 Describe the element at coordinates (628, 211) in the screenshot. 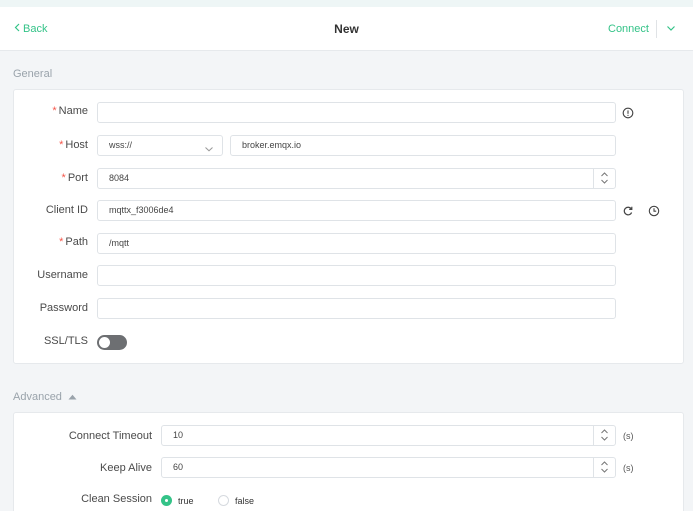

I see `refresh-icon` at that location.